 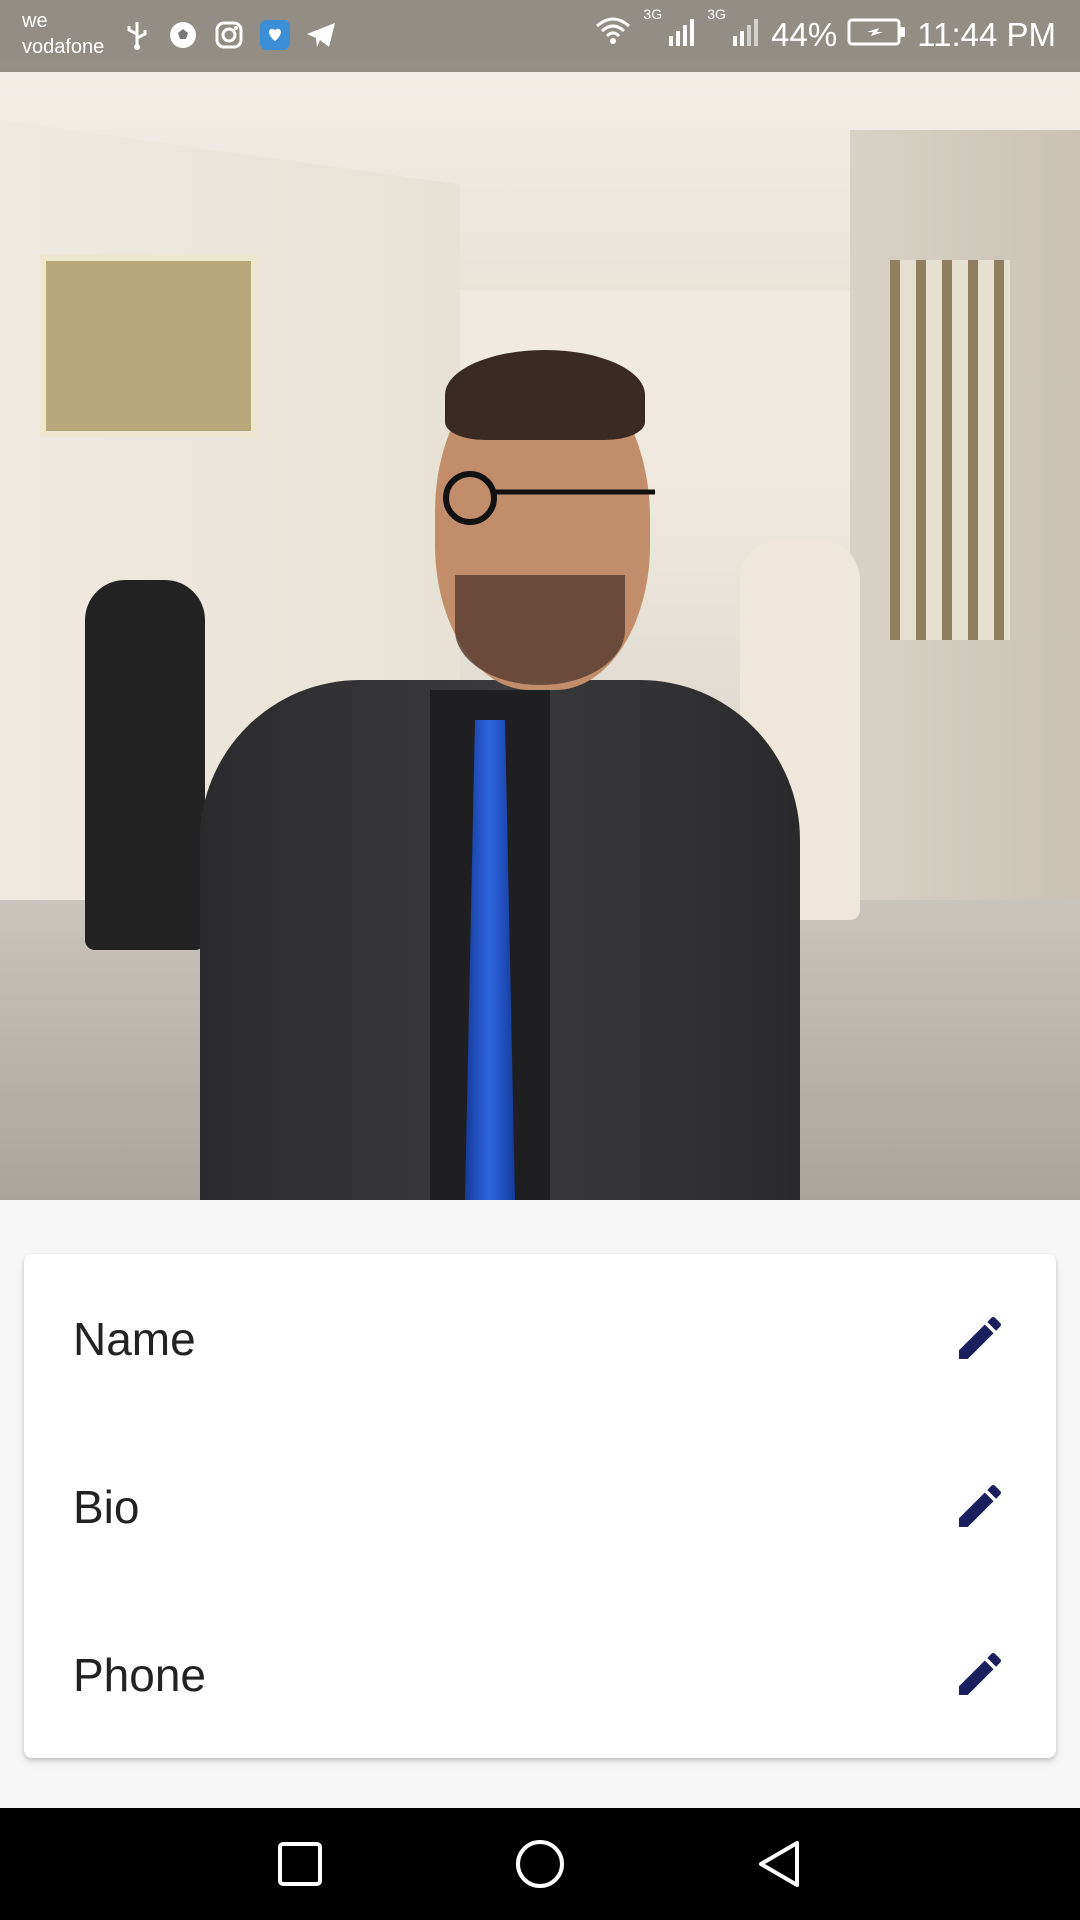 What do you see at coordinates (275, 35) in the screenshot?
I see `heart-chat-icon` at bounding box center [275, 35].